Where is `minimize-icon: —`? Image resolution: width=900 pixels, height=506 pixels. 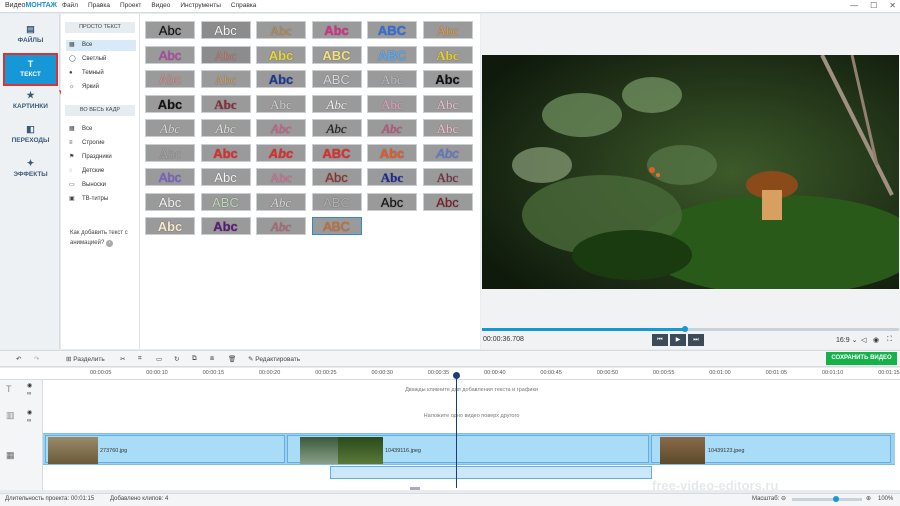
minimize-icon: — is located at coordinates (854, 5).